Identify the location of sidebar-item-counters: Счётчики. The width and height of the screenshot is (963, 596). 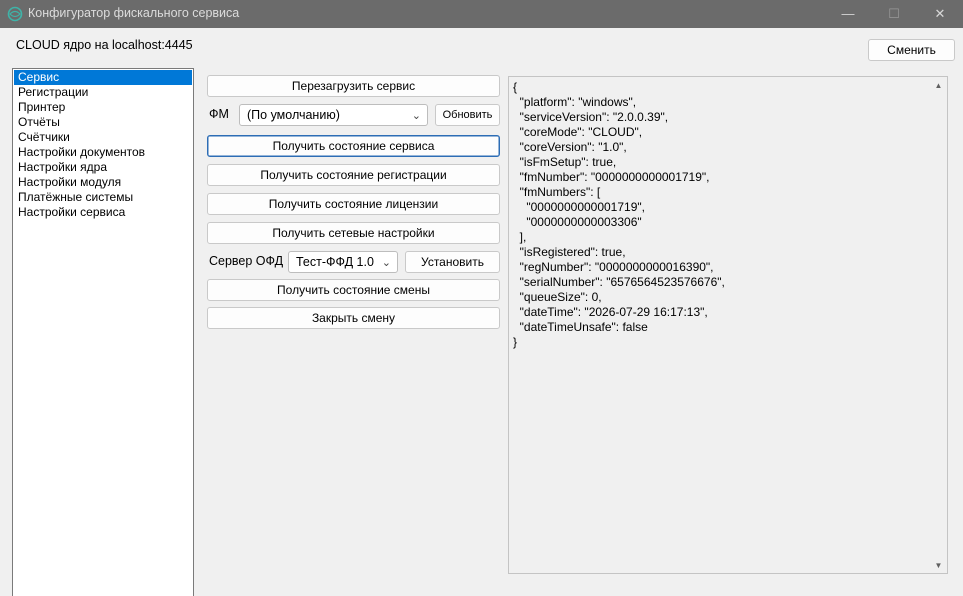
(103, 137).